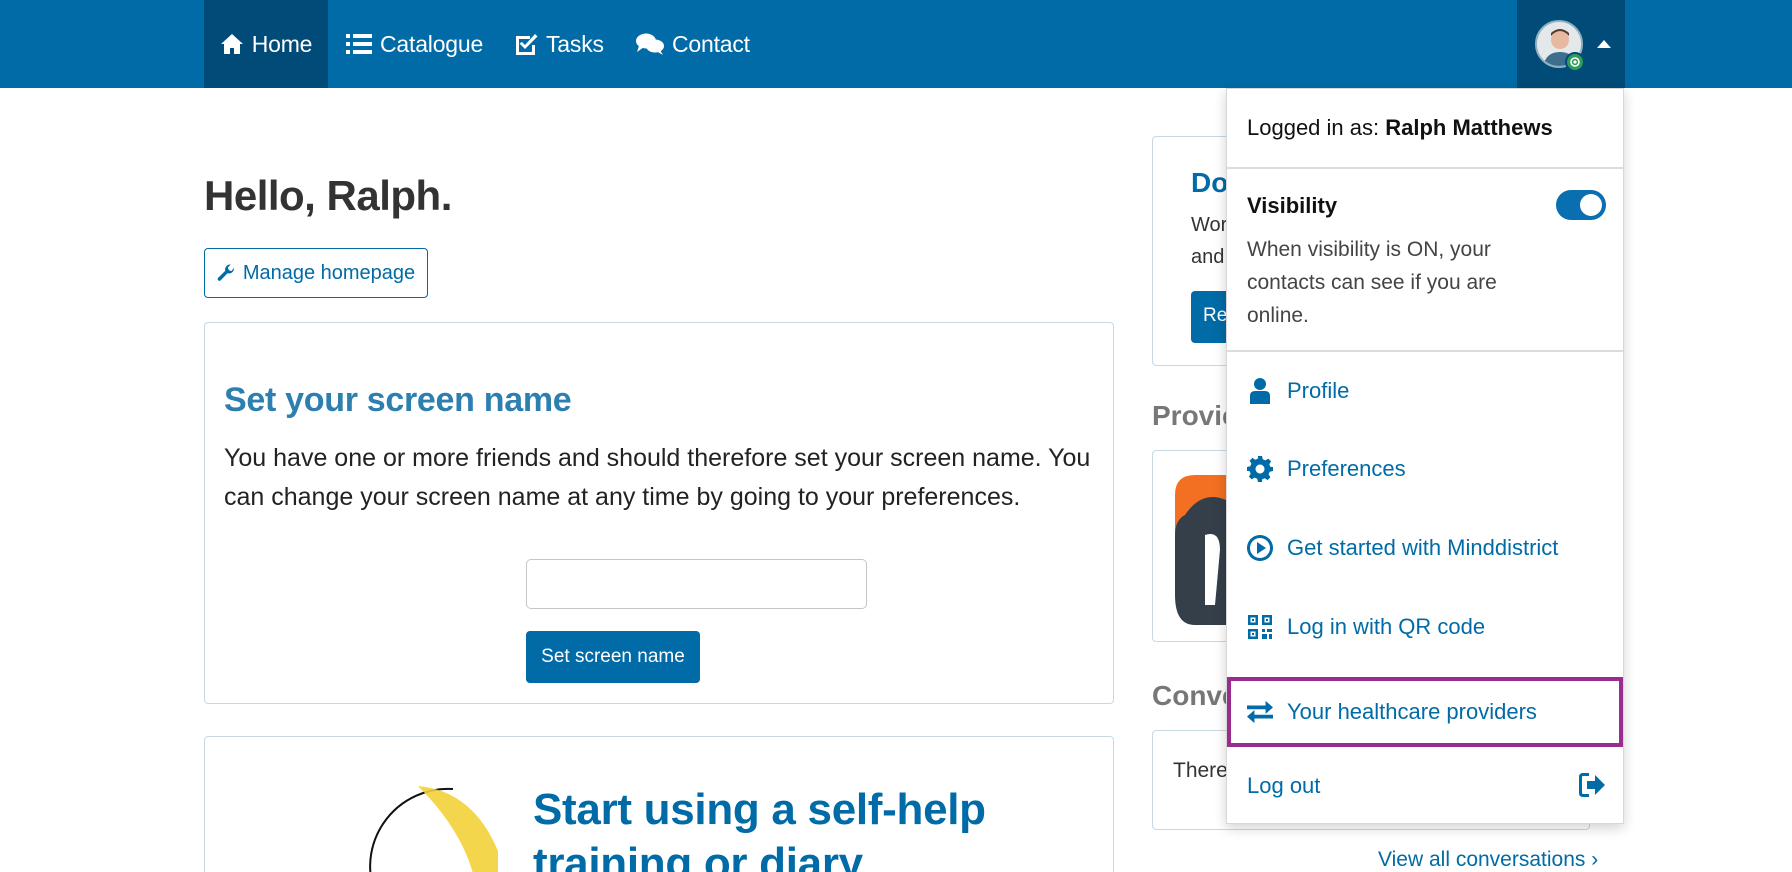  What do you see at coordinates (1591, 205) in the screenshot?
I see `toggle-knob` at bounding box center [1591, 205].